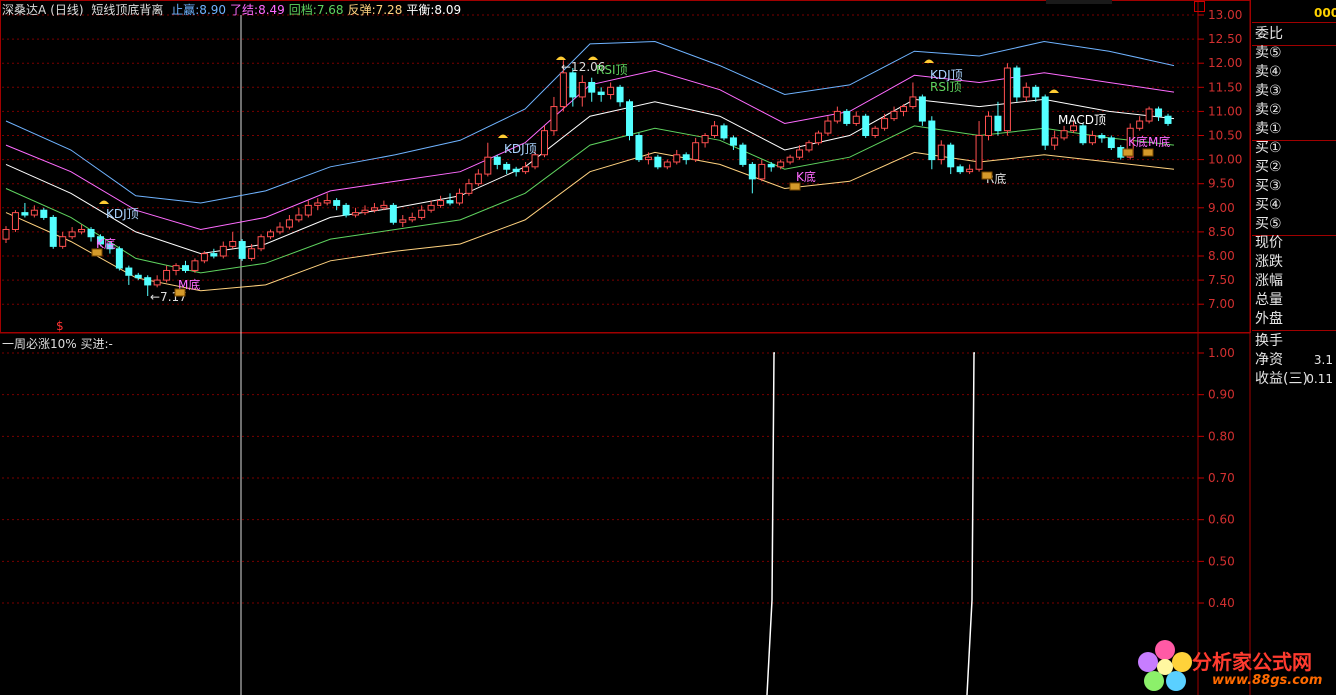  Describe the element at coordinates (1295, 281) in the screenshot. I see `quote-row: 涨幅` at that location.